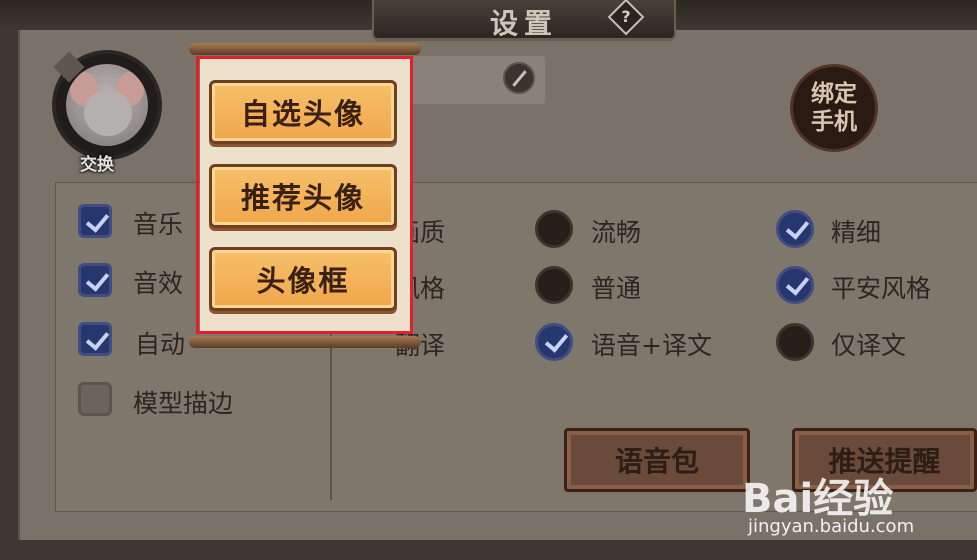  I want to click on quality-fine-radio, so click(795, 229).